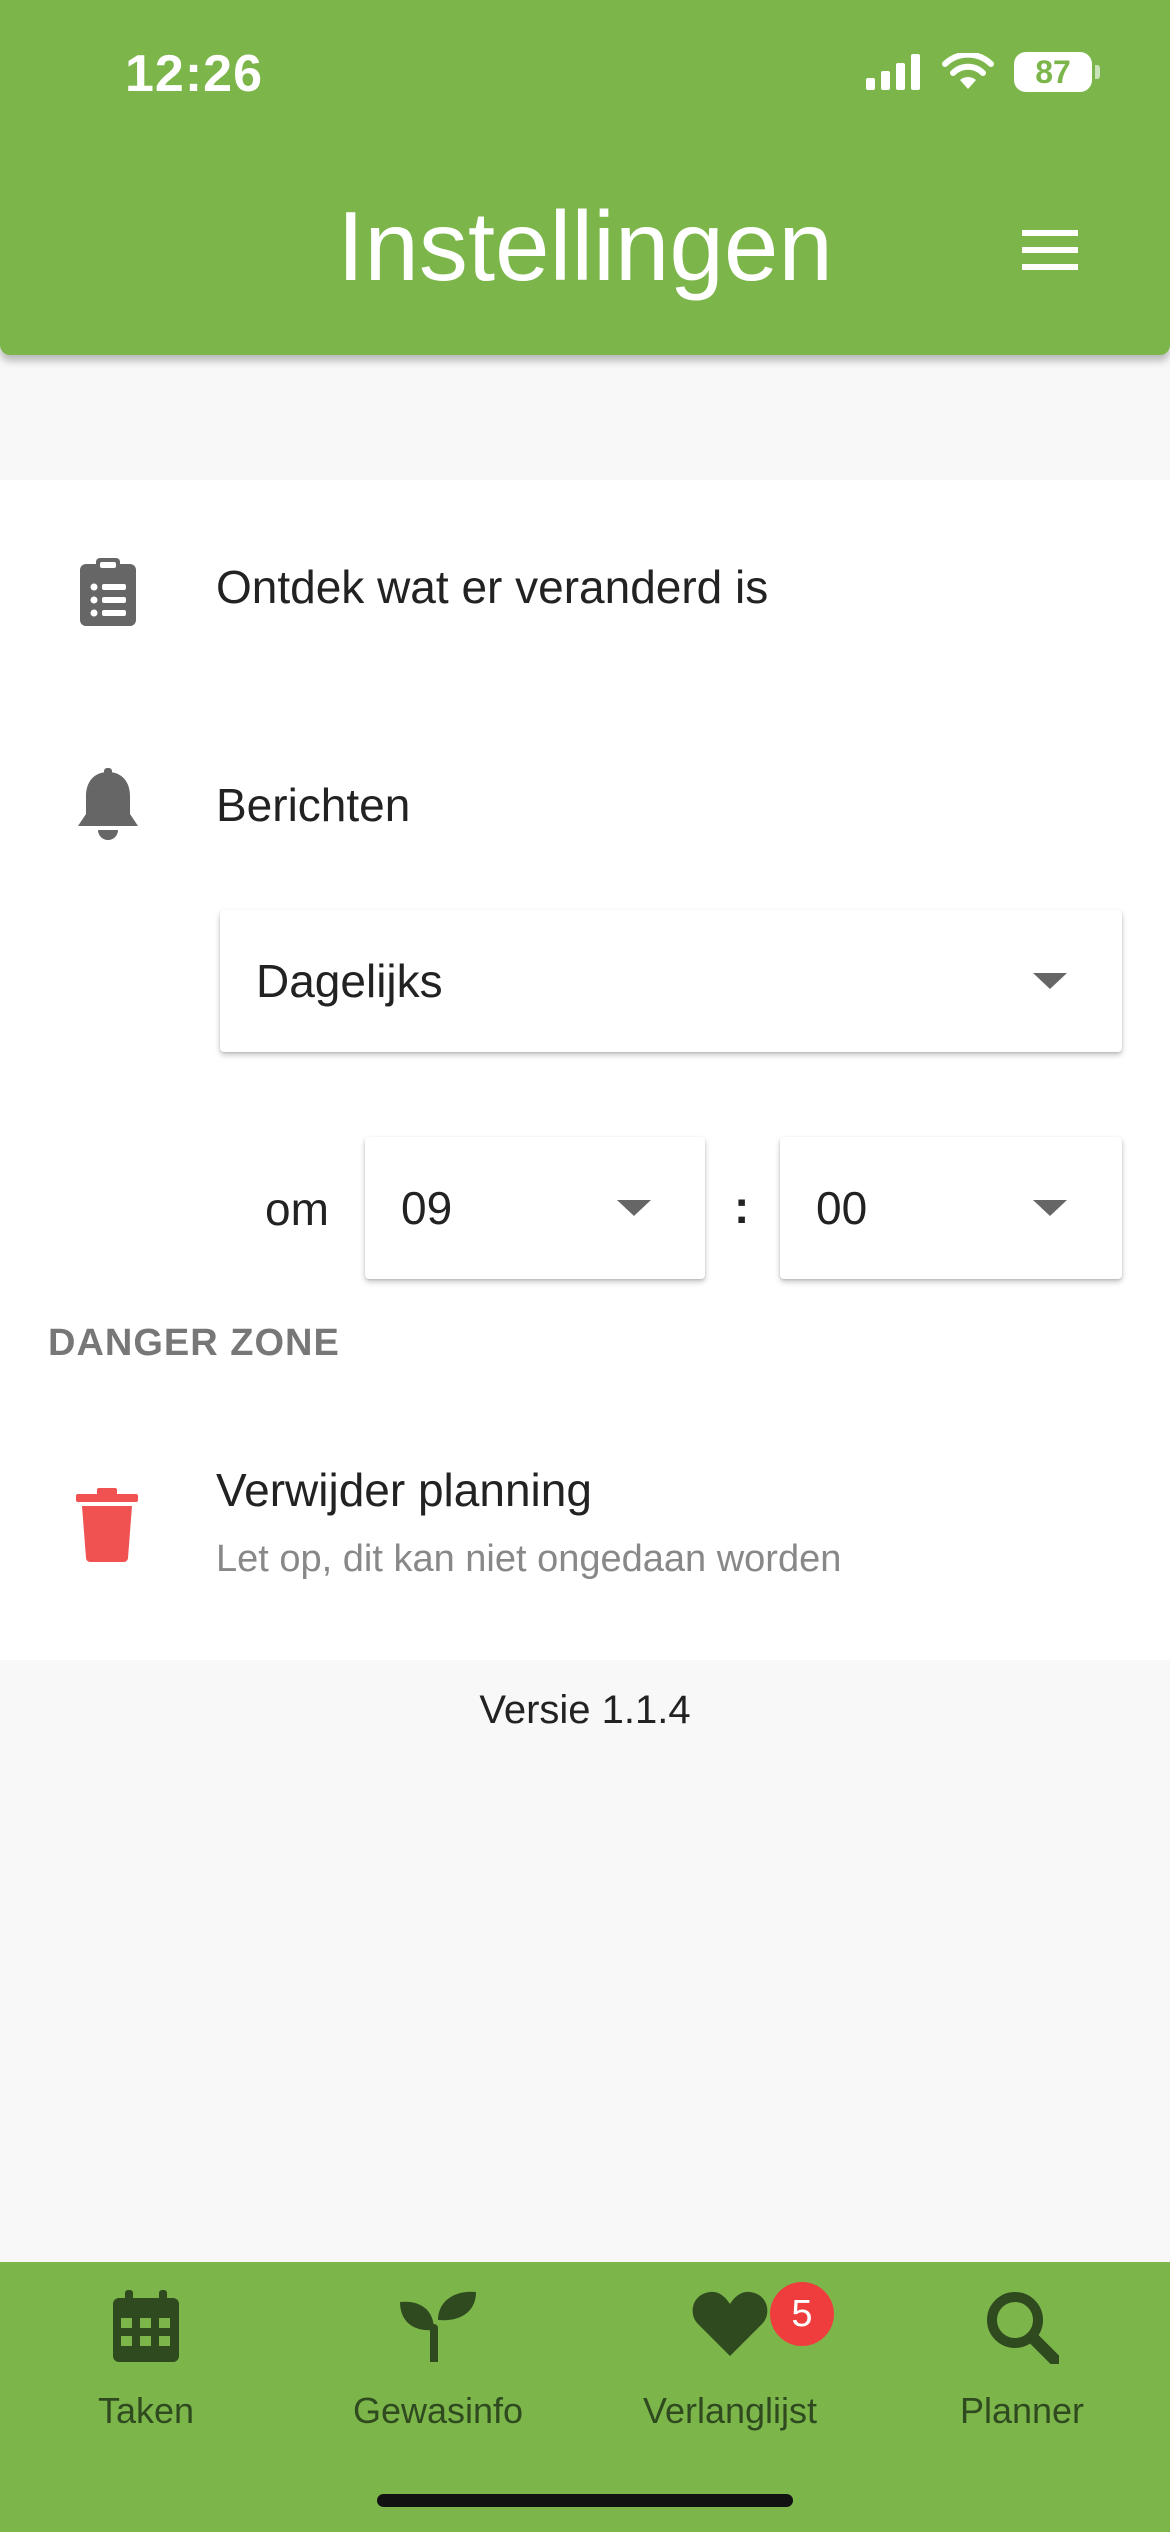 The image size is (1170, 2532). Describe the element at coordinates (1050, 250) in the screenshot. I see `hamburger-menu-icon` at that location.